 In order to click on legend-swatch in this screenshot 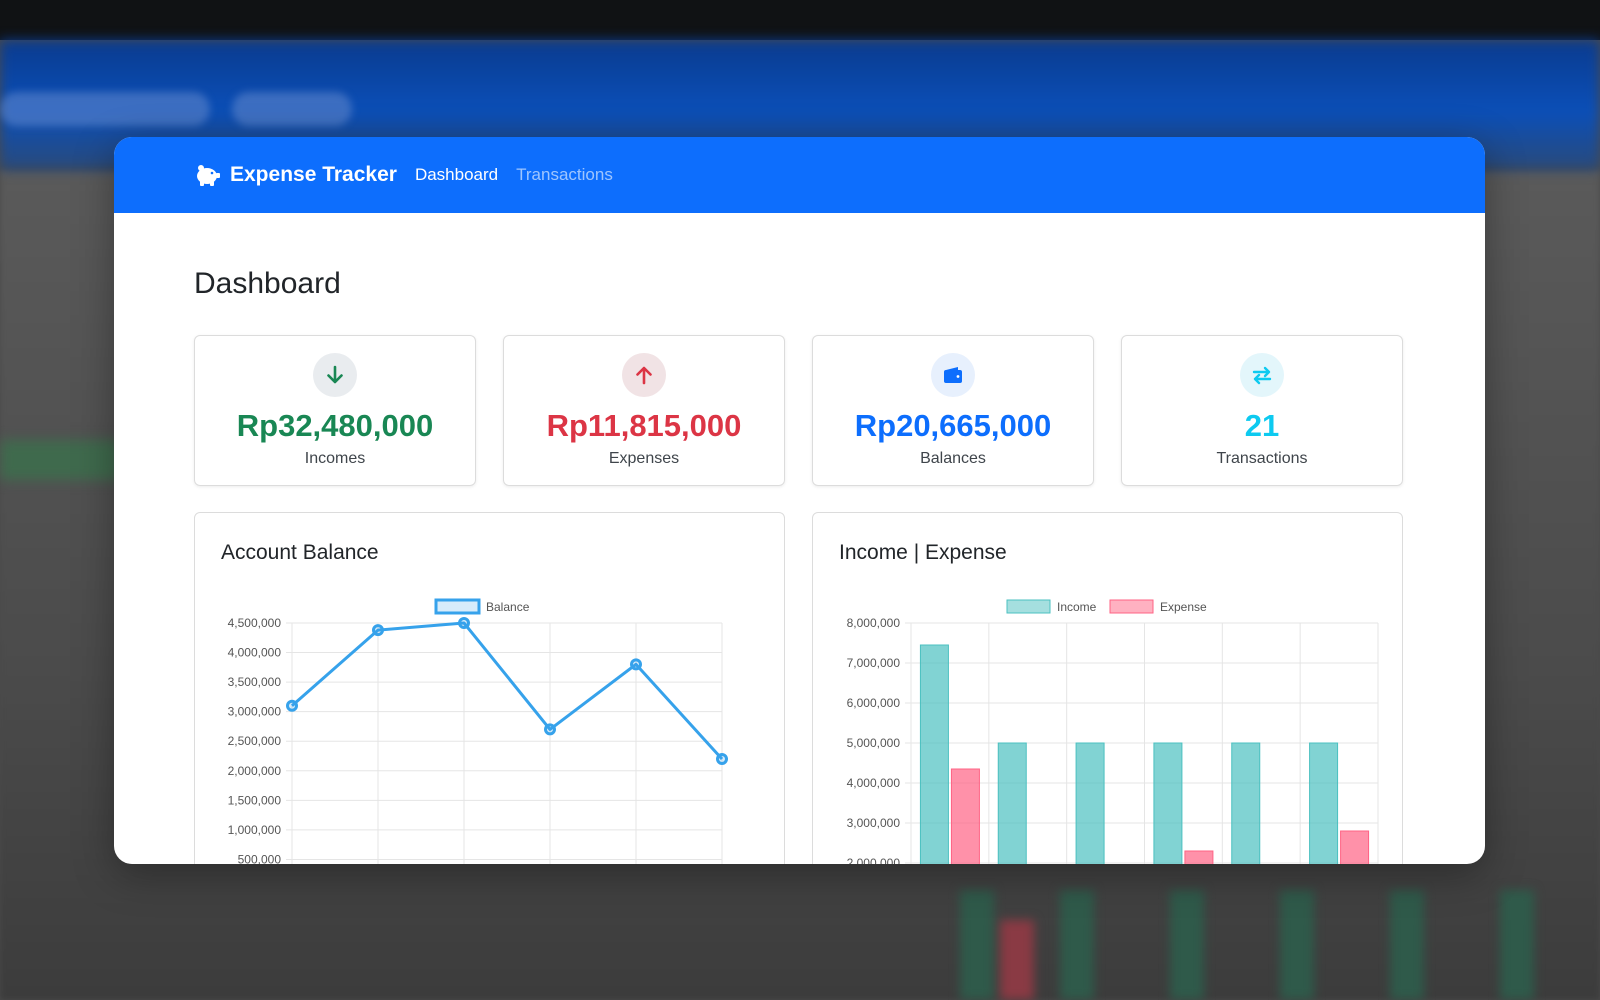, I will do `click(457, 606)`.